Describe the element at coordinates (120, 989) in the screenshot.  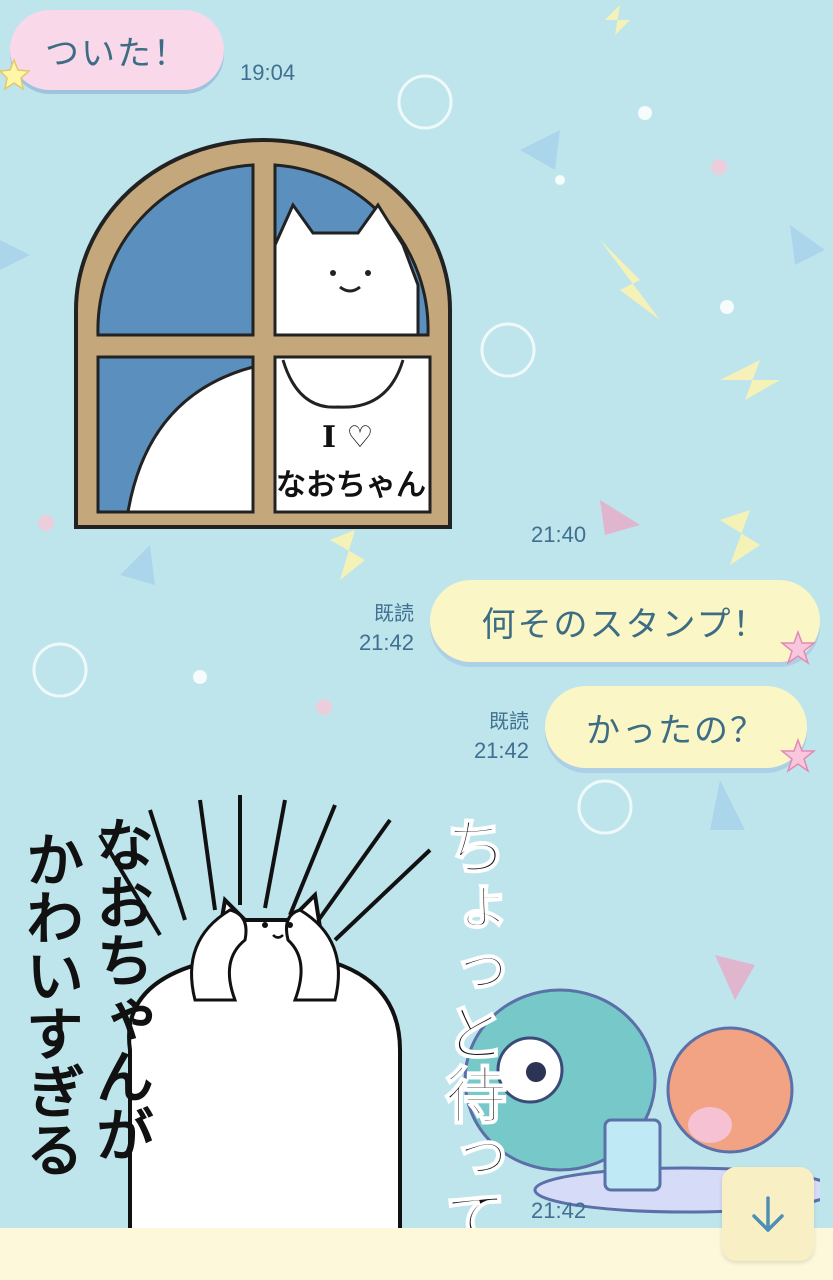
I see `sticker-text-name: なおちゃんが` at that location.